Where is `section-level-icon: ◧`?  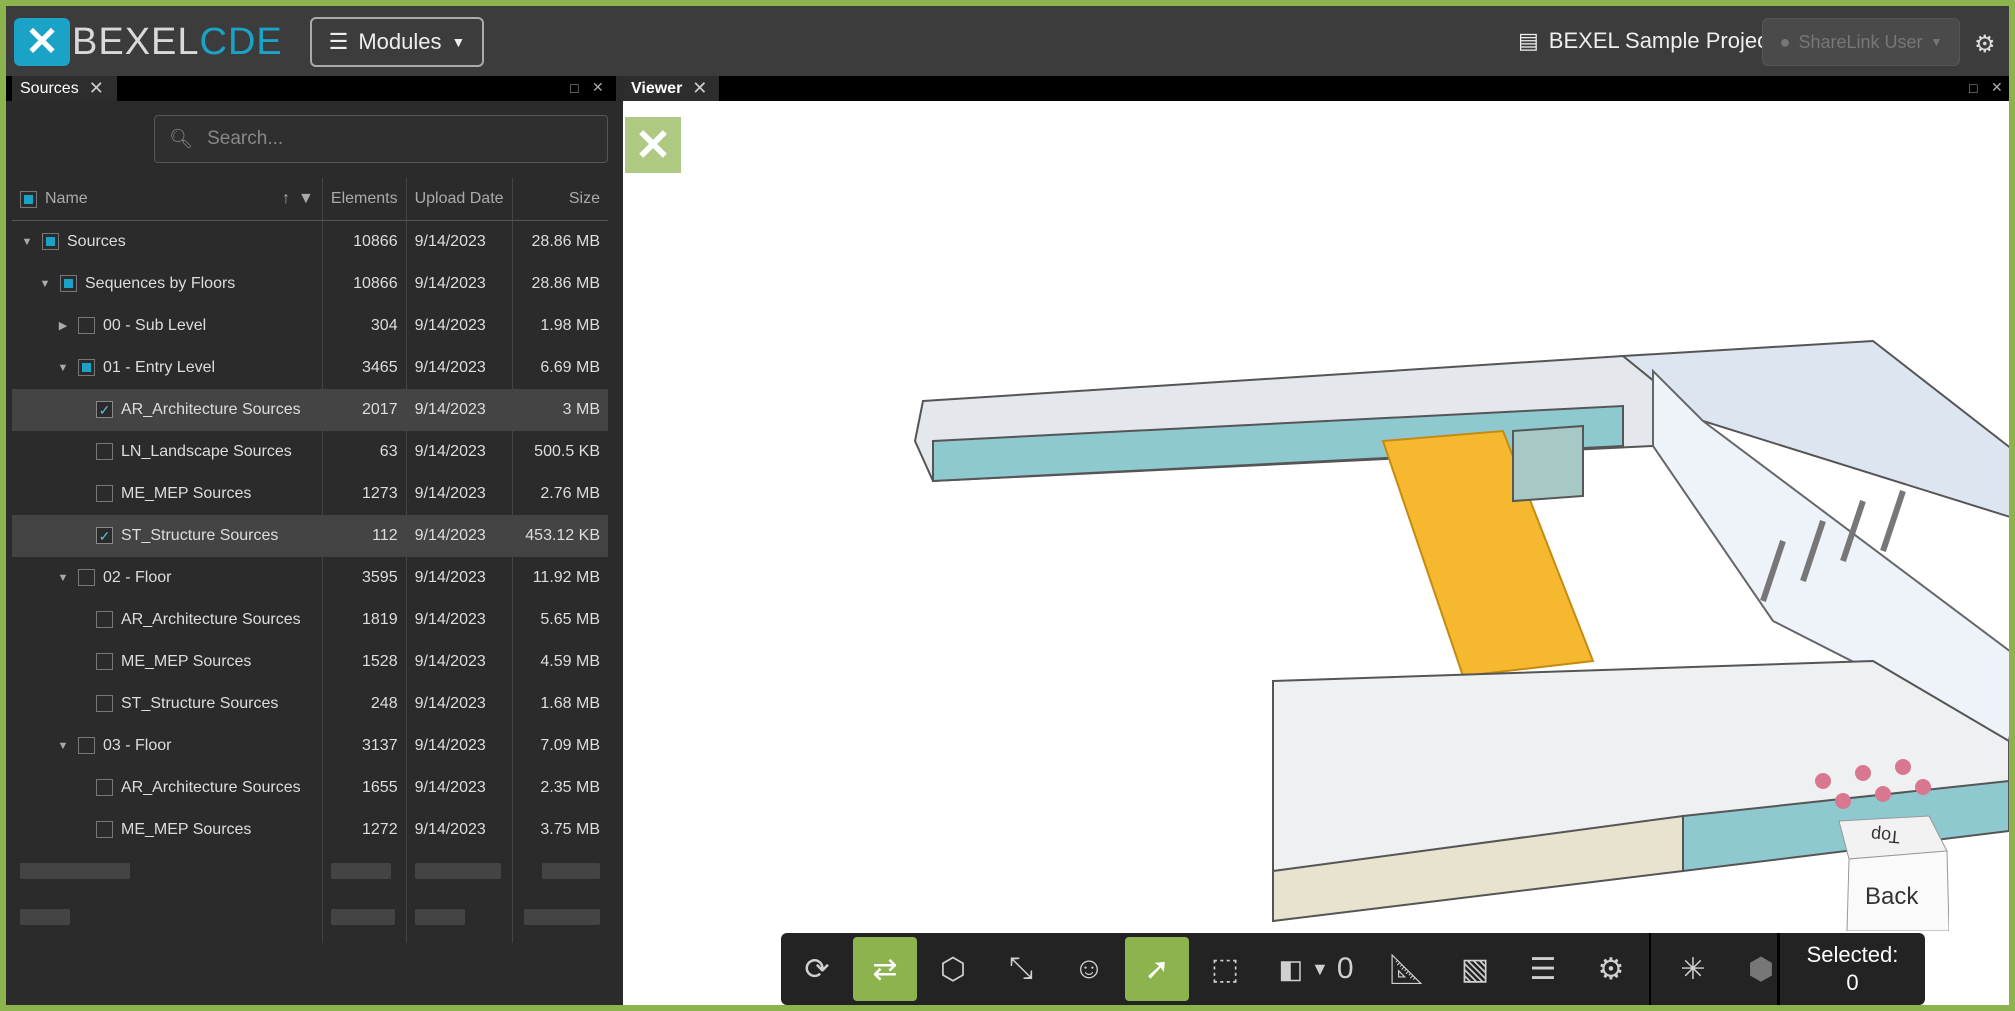 section-level-icon: ◧ is located at coordinates (1291, 968).